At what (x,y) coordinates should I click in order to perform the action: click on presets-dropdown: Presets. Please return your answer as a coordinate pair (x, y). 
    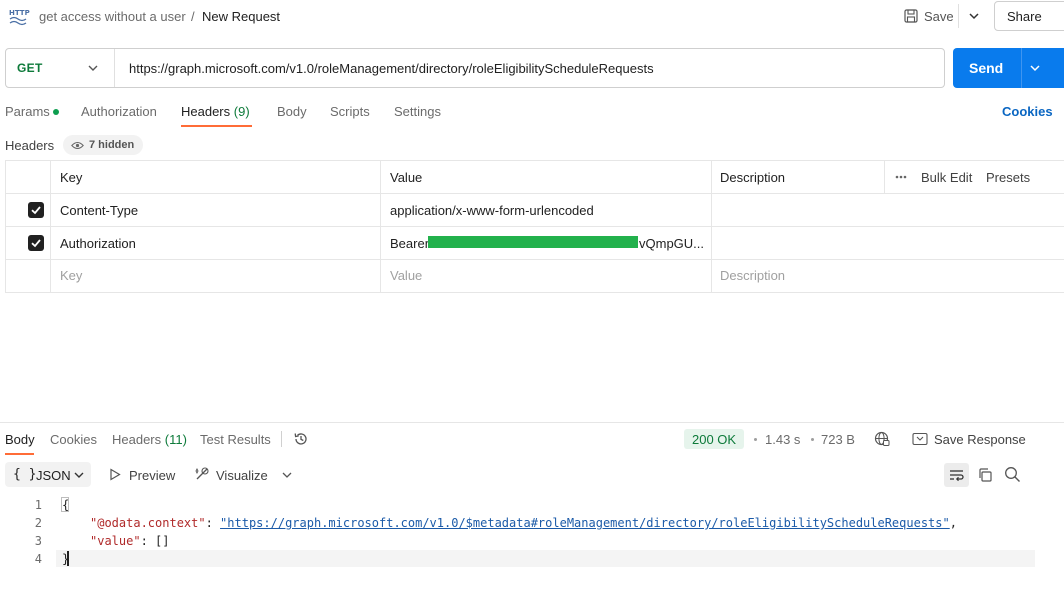
    Looking at the image, I should click on (1008, 177).